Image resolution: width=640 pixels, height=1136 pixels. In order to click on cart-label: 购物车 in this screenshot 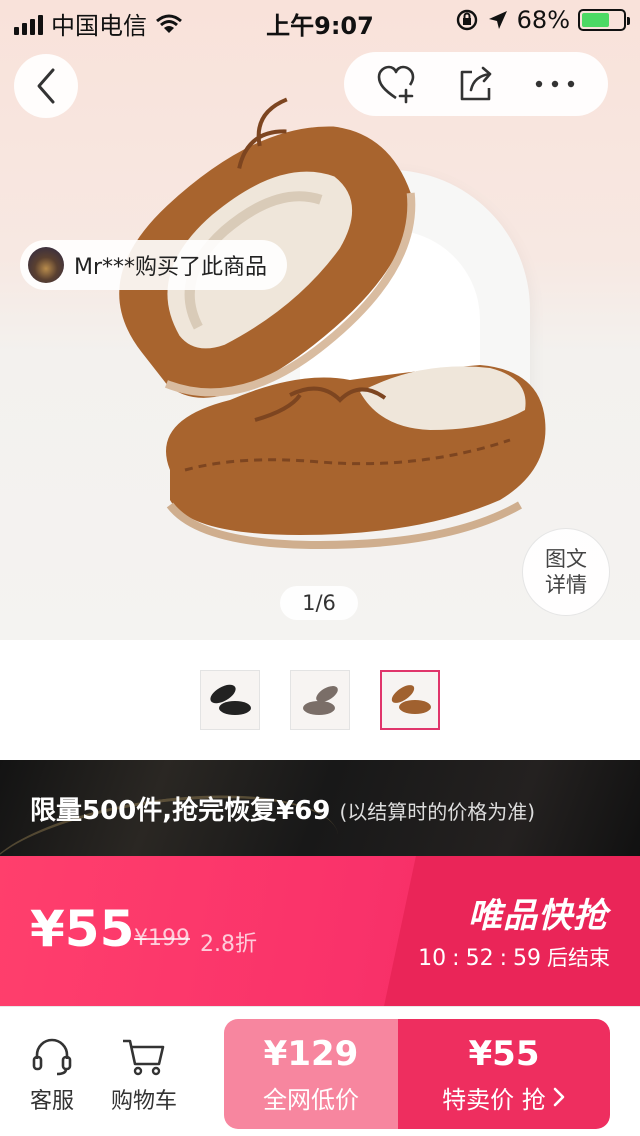, I will do `click(143, 1101)`.